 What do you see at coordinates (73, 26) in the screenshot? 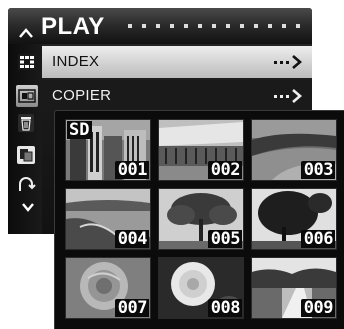
I see `menu-title: PLAY` at bounding box center [73, 26].